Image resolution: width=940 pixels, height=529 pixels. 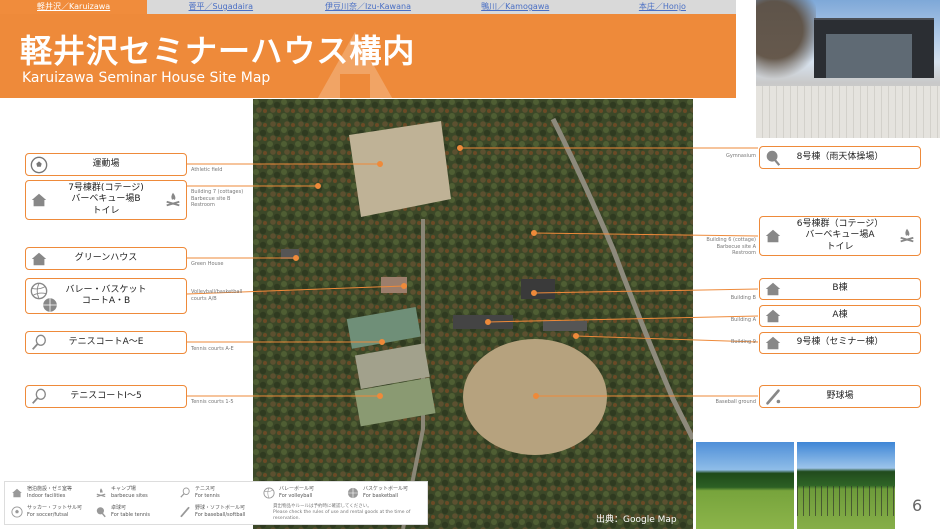 What do you see at coordinates (743, 342) in the screenshot?
I see `label-en: Building 9` at bounding box center [743, 342].